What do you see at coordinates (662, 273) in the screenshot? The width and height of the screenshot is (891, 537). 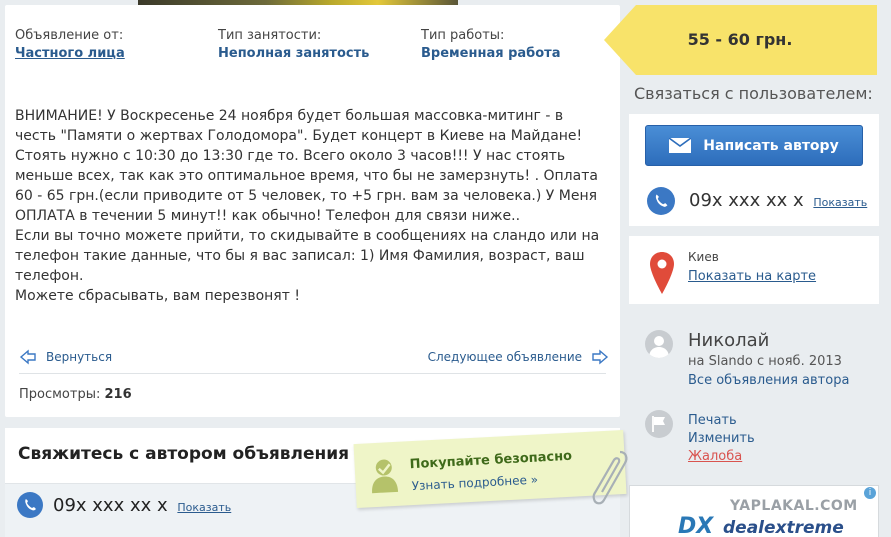 I see `map-pin-icon` at bounding box center [662, 273].